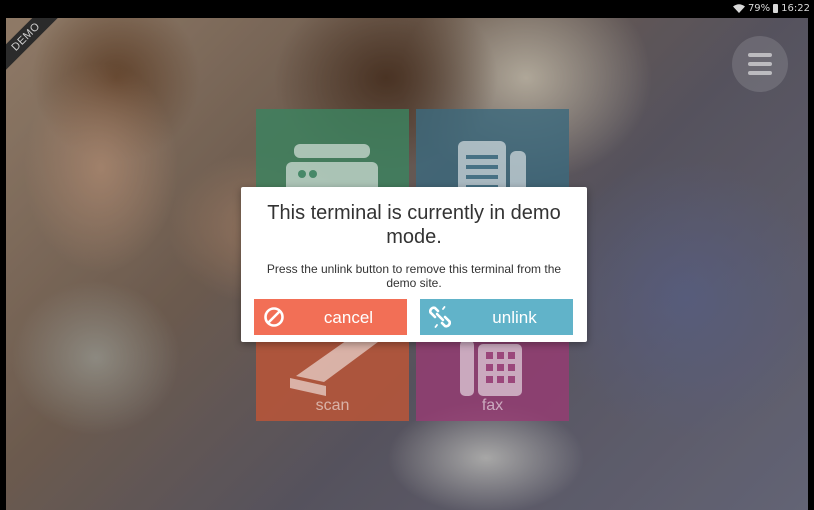  I want to click on tile-scan-label: scan, so click(332, 405).